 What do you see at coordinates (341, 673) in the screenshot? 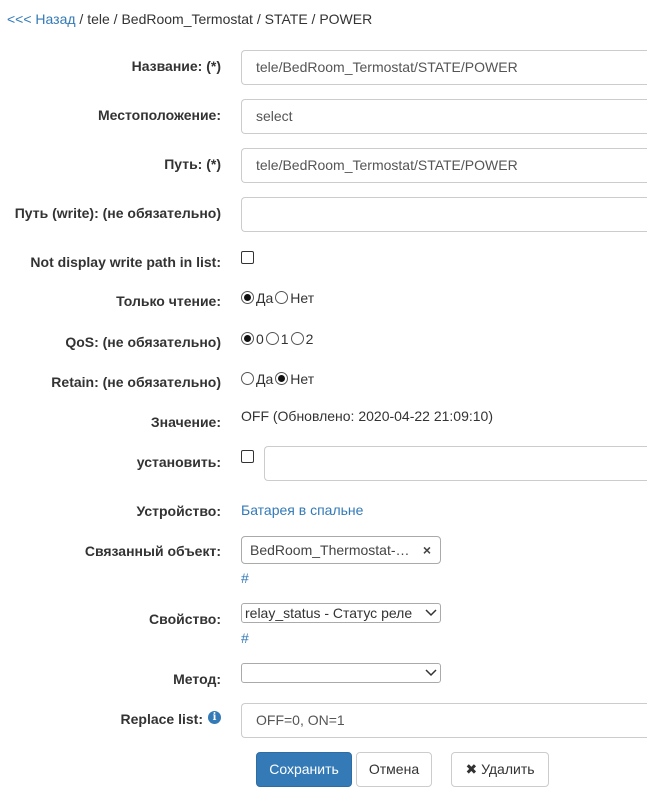
I see `method-select` at bounding box center [341, 673].